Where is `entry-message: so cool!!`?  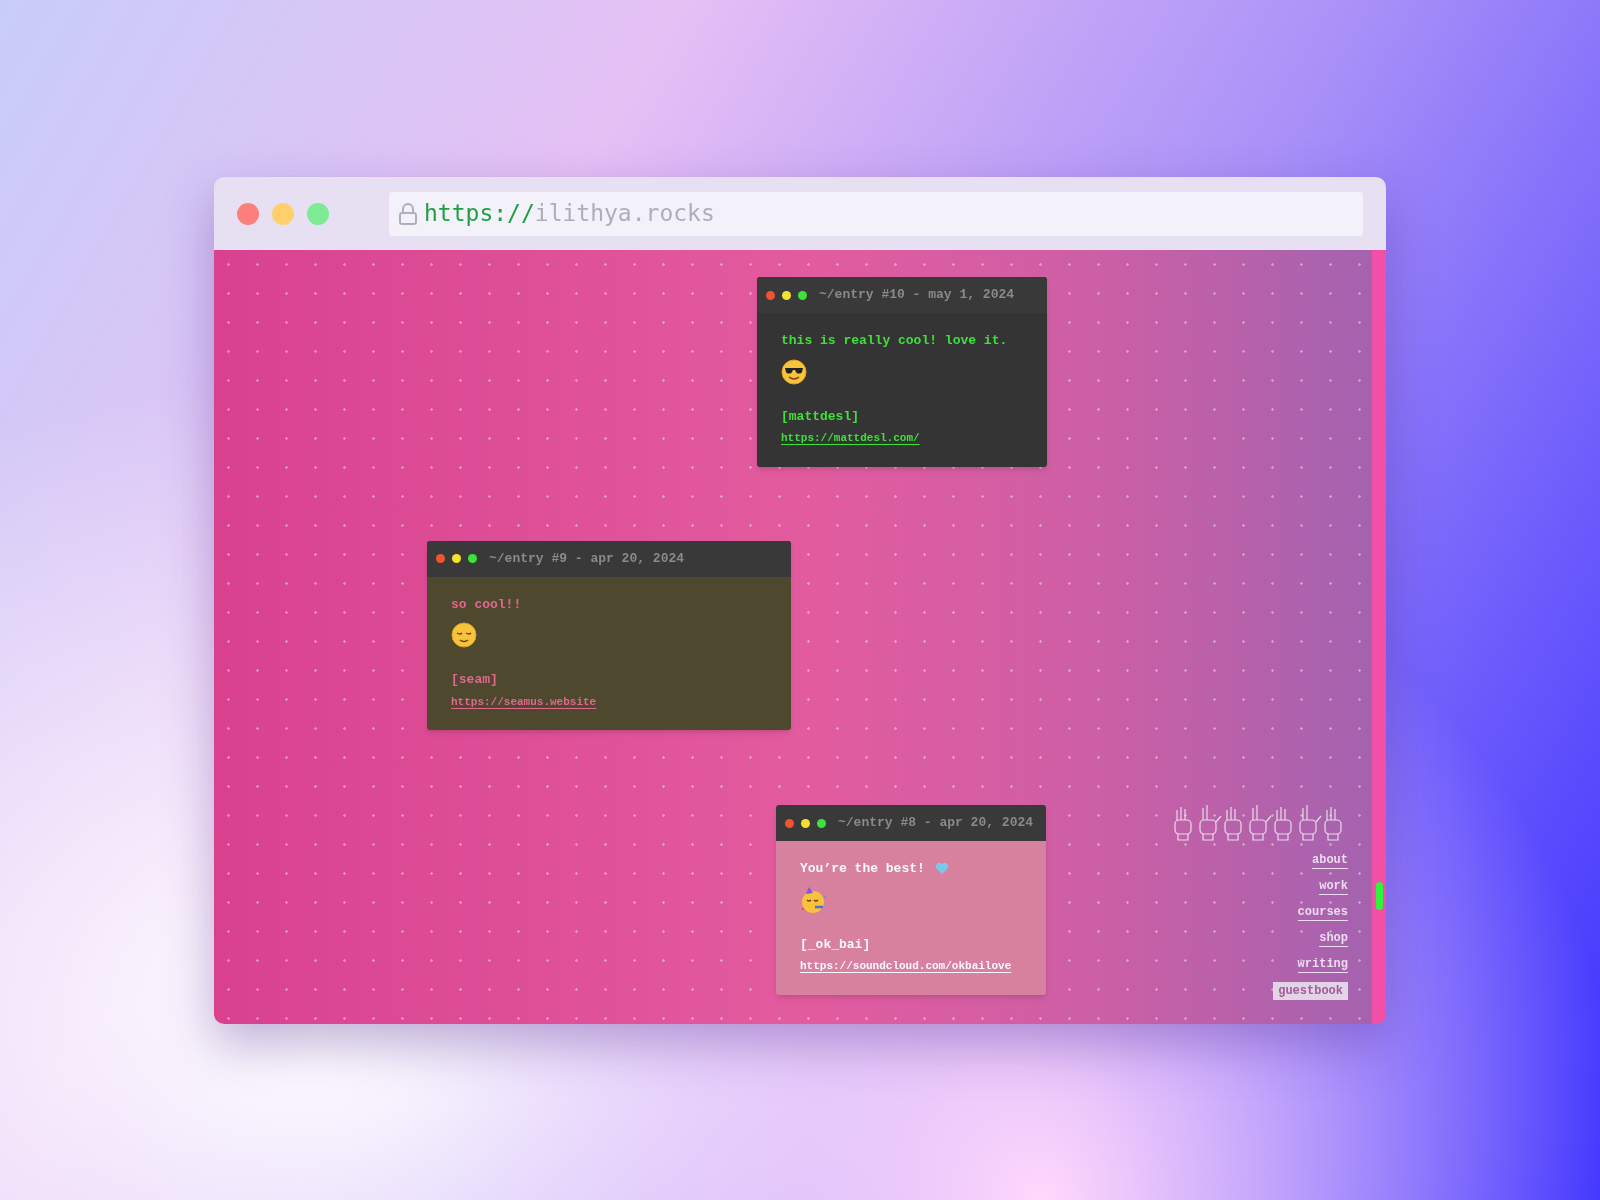 entry-message: so cool!! is located at coordinates (486, 604).